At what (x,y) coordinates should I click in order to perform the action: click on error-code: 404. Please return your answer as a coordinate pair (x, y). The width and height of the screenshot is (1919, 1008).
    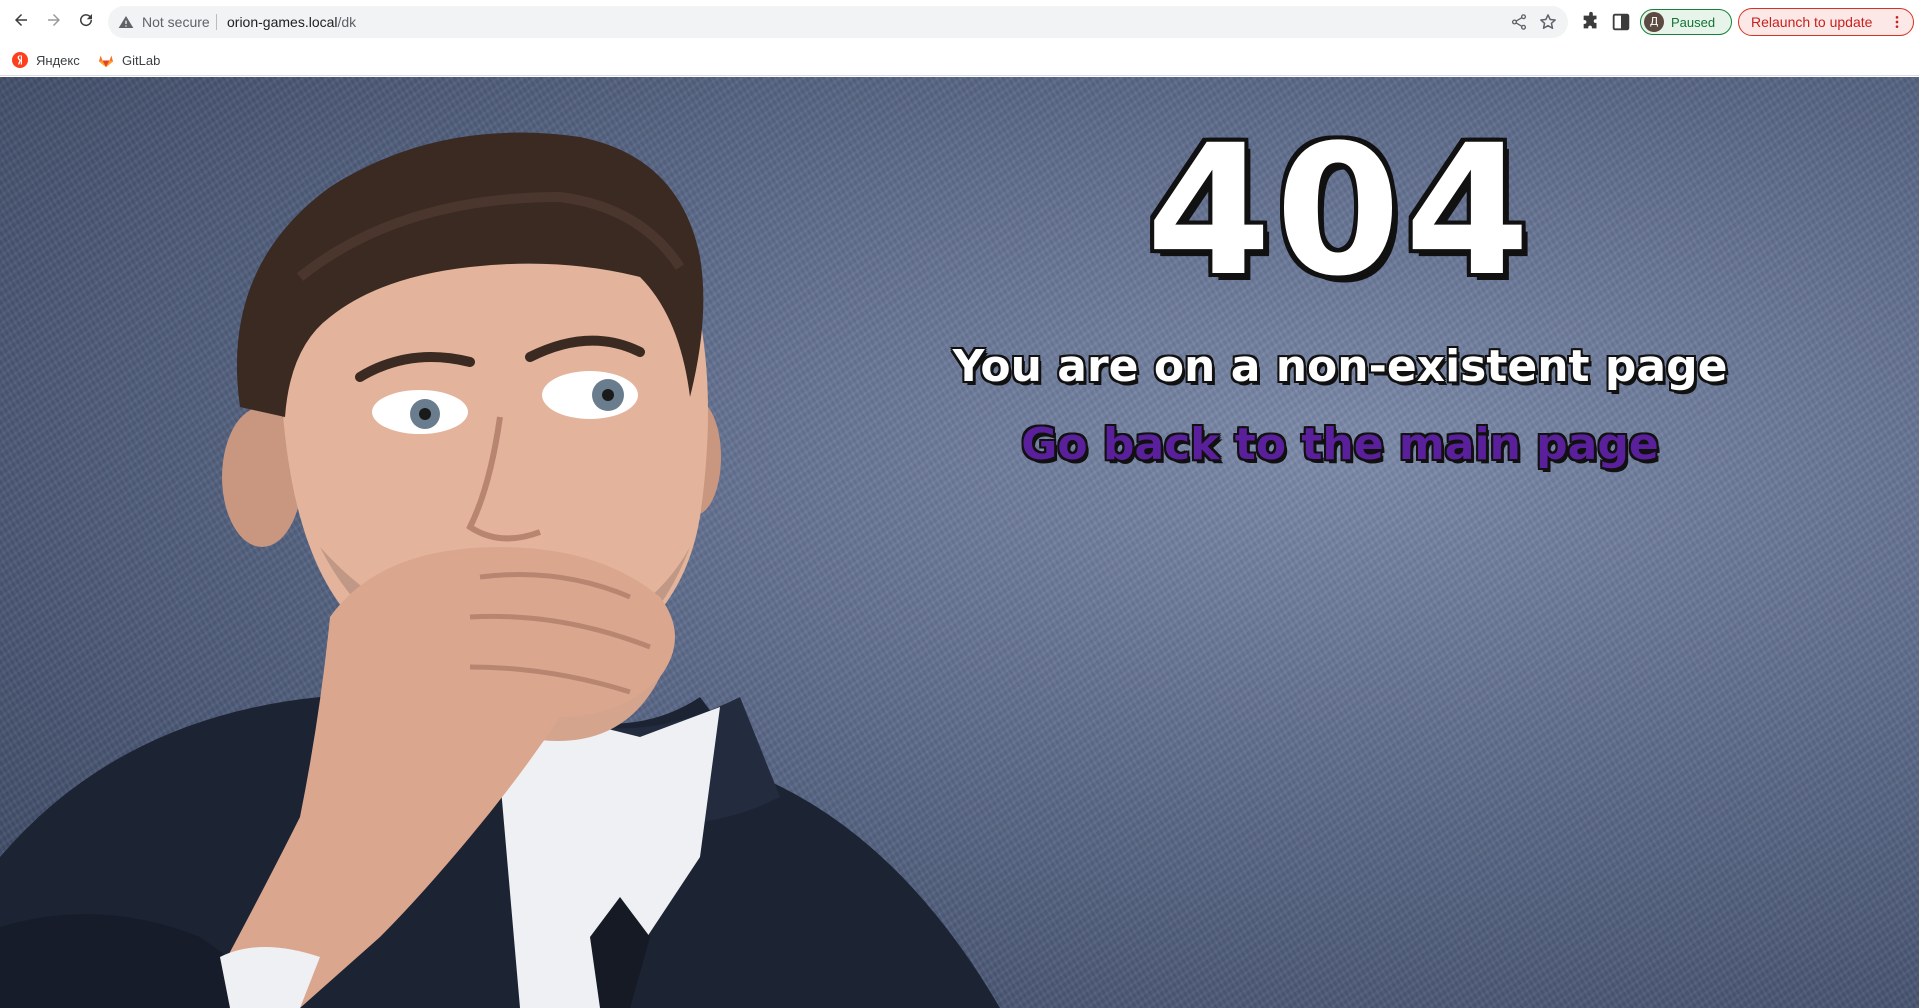
    Looking at the image, I should click on (1340, 211).